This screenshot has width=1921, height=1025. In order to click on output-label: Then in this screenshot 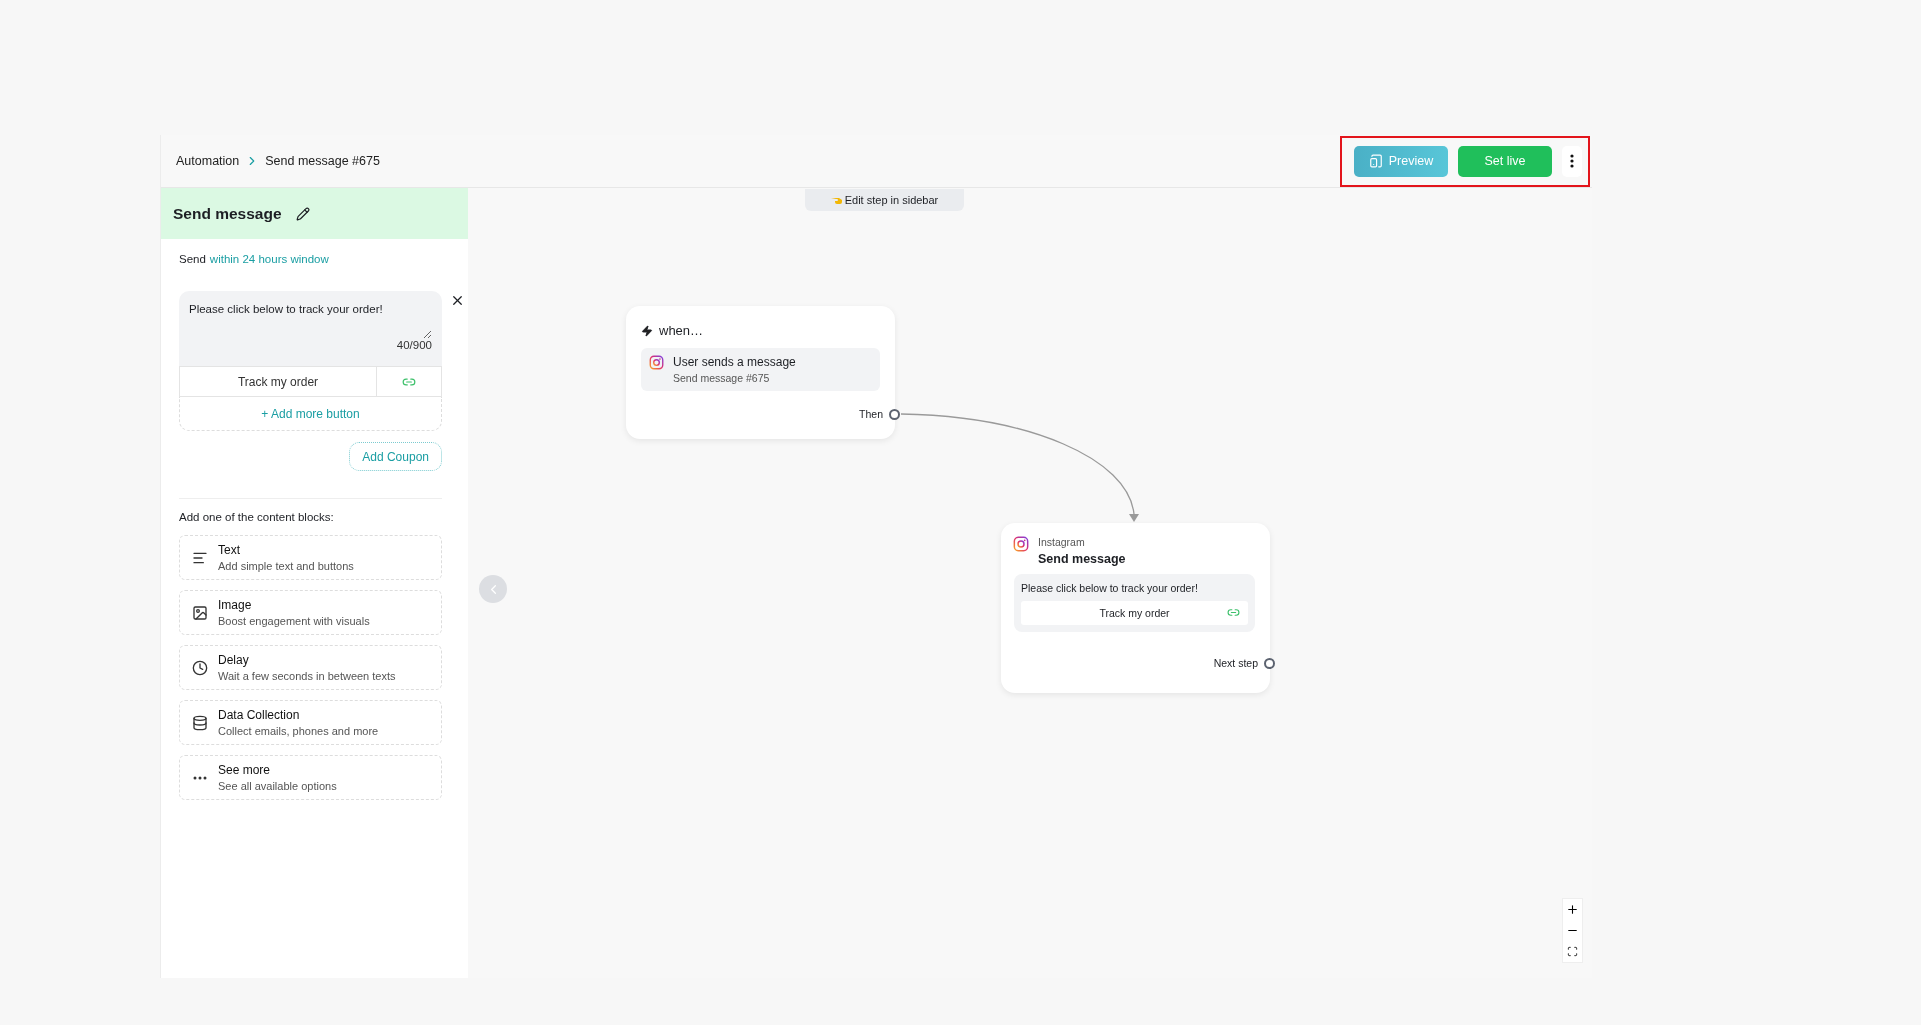, I will do `click(871, 414)`.